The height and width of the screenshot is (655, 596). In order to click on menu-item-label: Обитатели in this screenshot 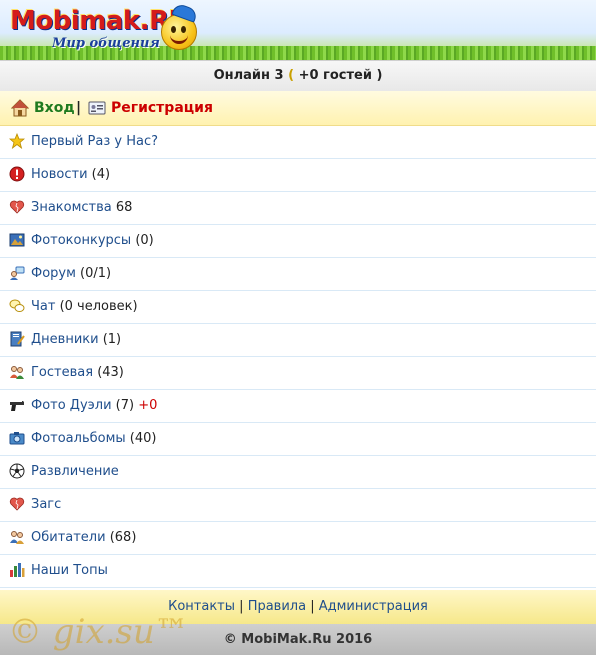, I will do `click(68, 537)`.